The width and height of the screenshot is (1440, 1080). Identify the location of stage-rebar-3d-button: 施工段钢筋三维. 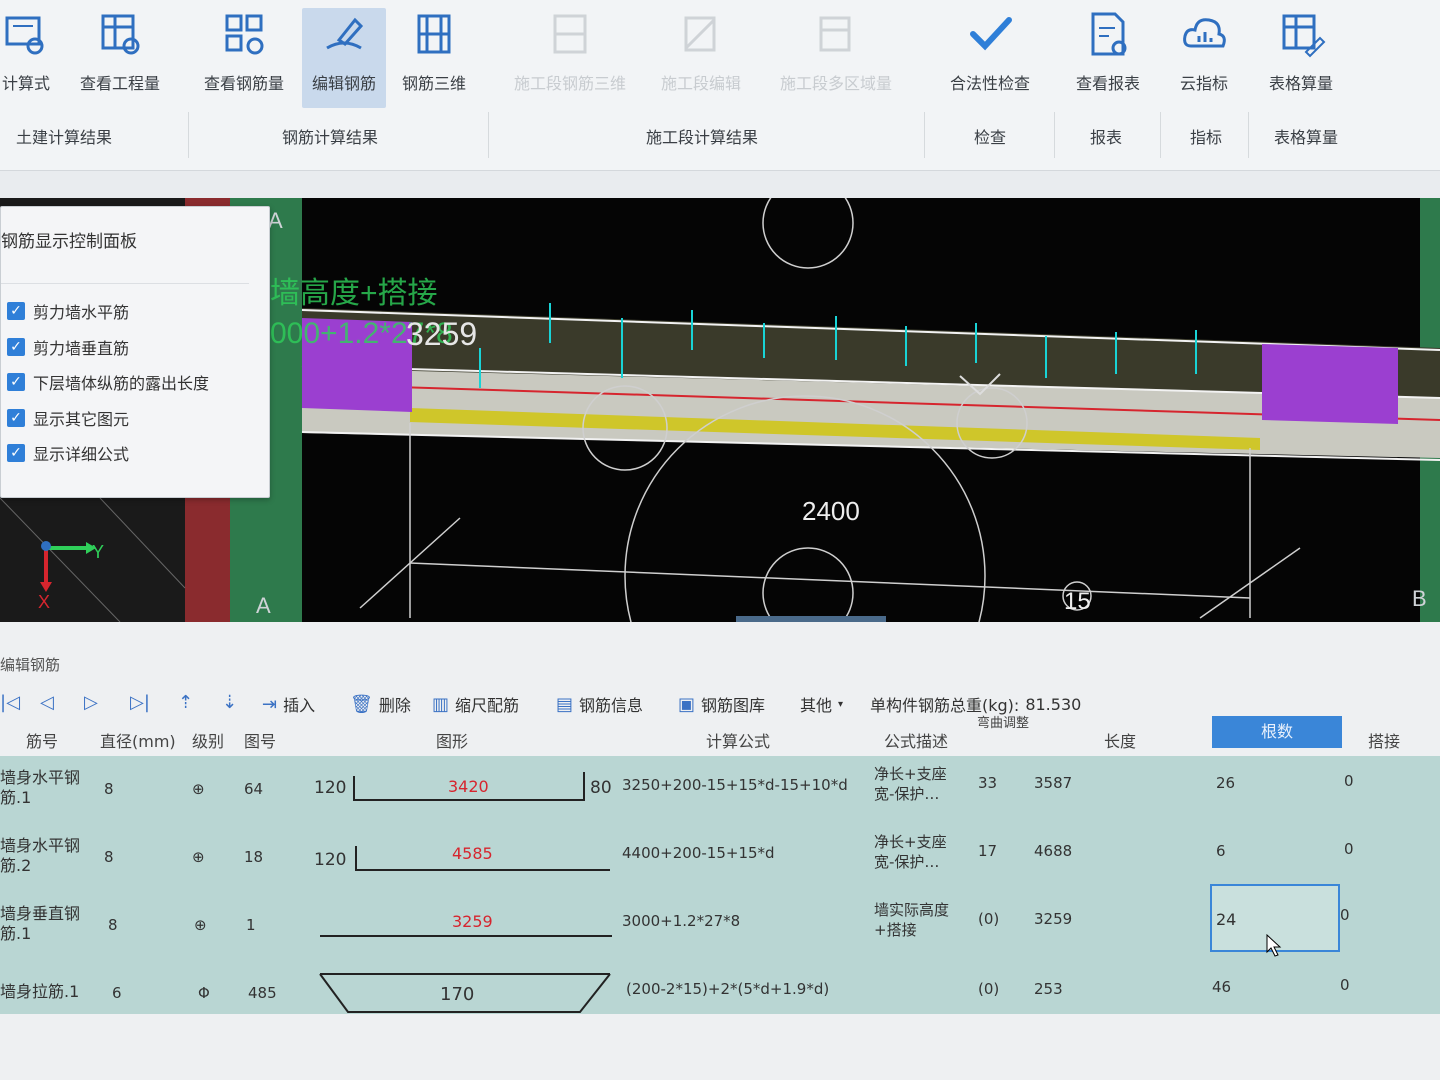
(570, 58).